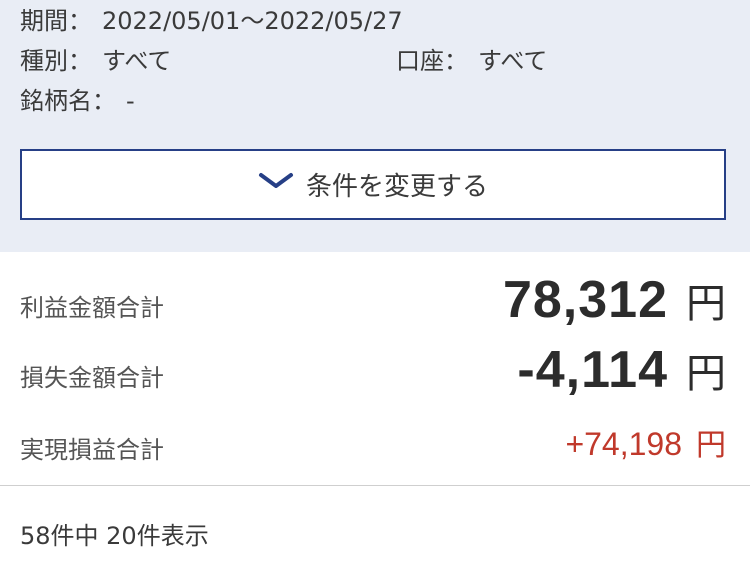 Image resolution: width=750 pixels, height=570 pixels. What do you see at coordinates (137, 61) in the screenshot?
I see `filter-type-value: すべて` at bounding box center [137, 61].